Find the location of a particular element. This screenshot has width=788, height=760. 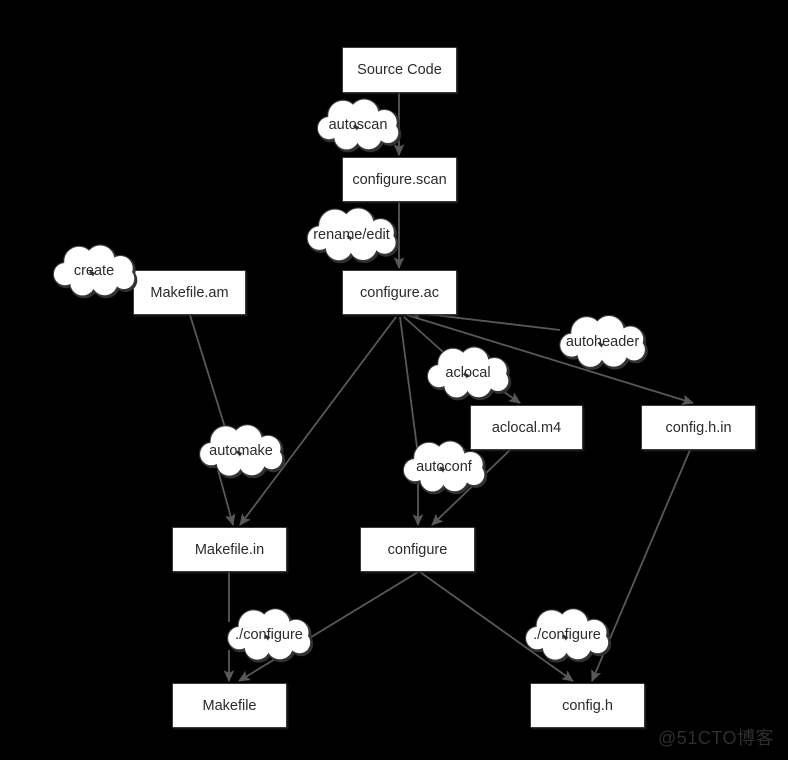

edge-ac-to-mkin is located at coordinates (318, 421).